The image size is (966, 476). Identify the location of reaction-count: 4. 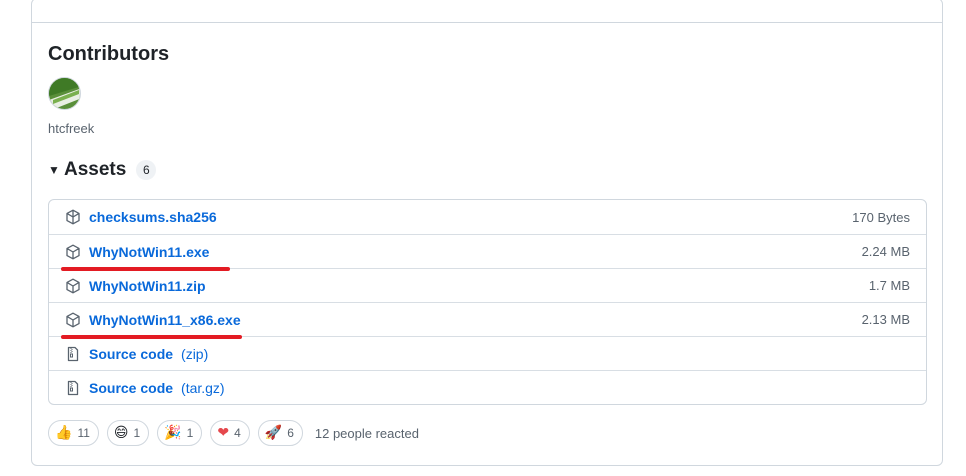
(237, 433).